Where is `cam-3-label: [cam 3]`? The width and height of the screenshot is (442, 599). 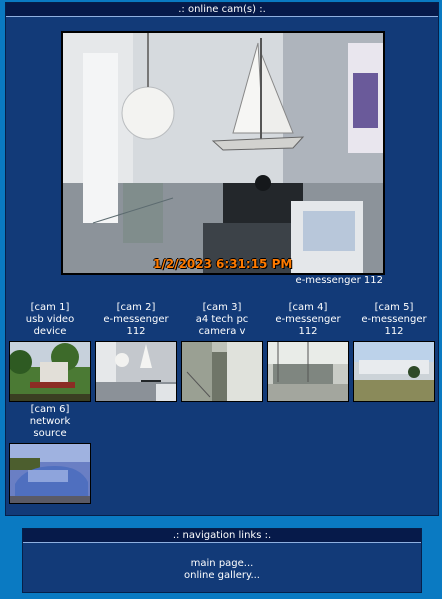 cam-3-label: [cam 3] is located at coordinates (222, 307).